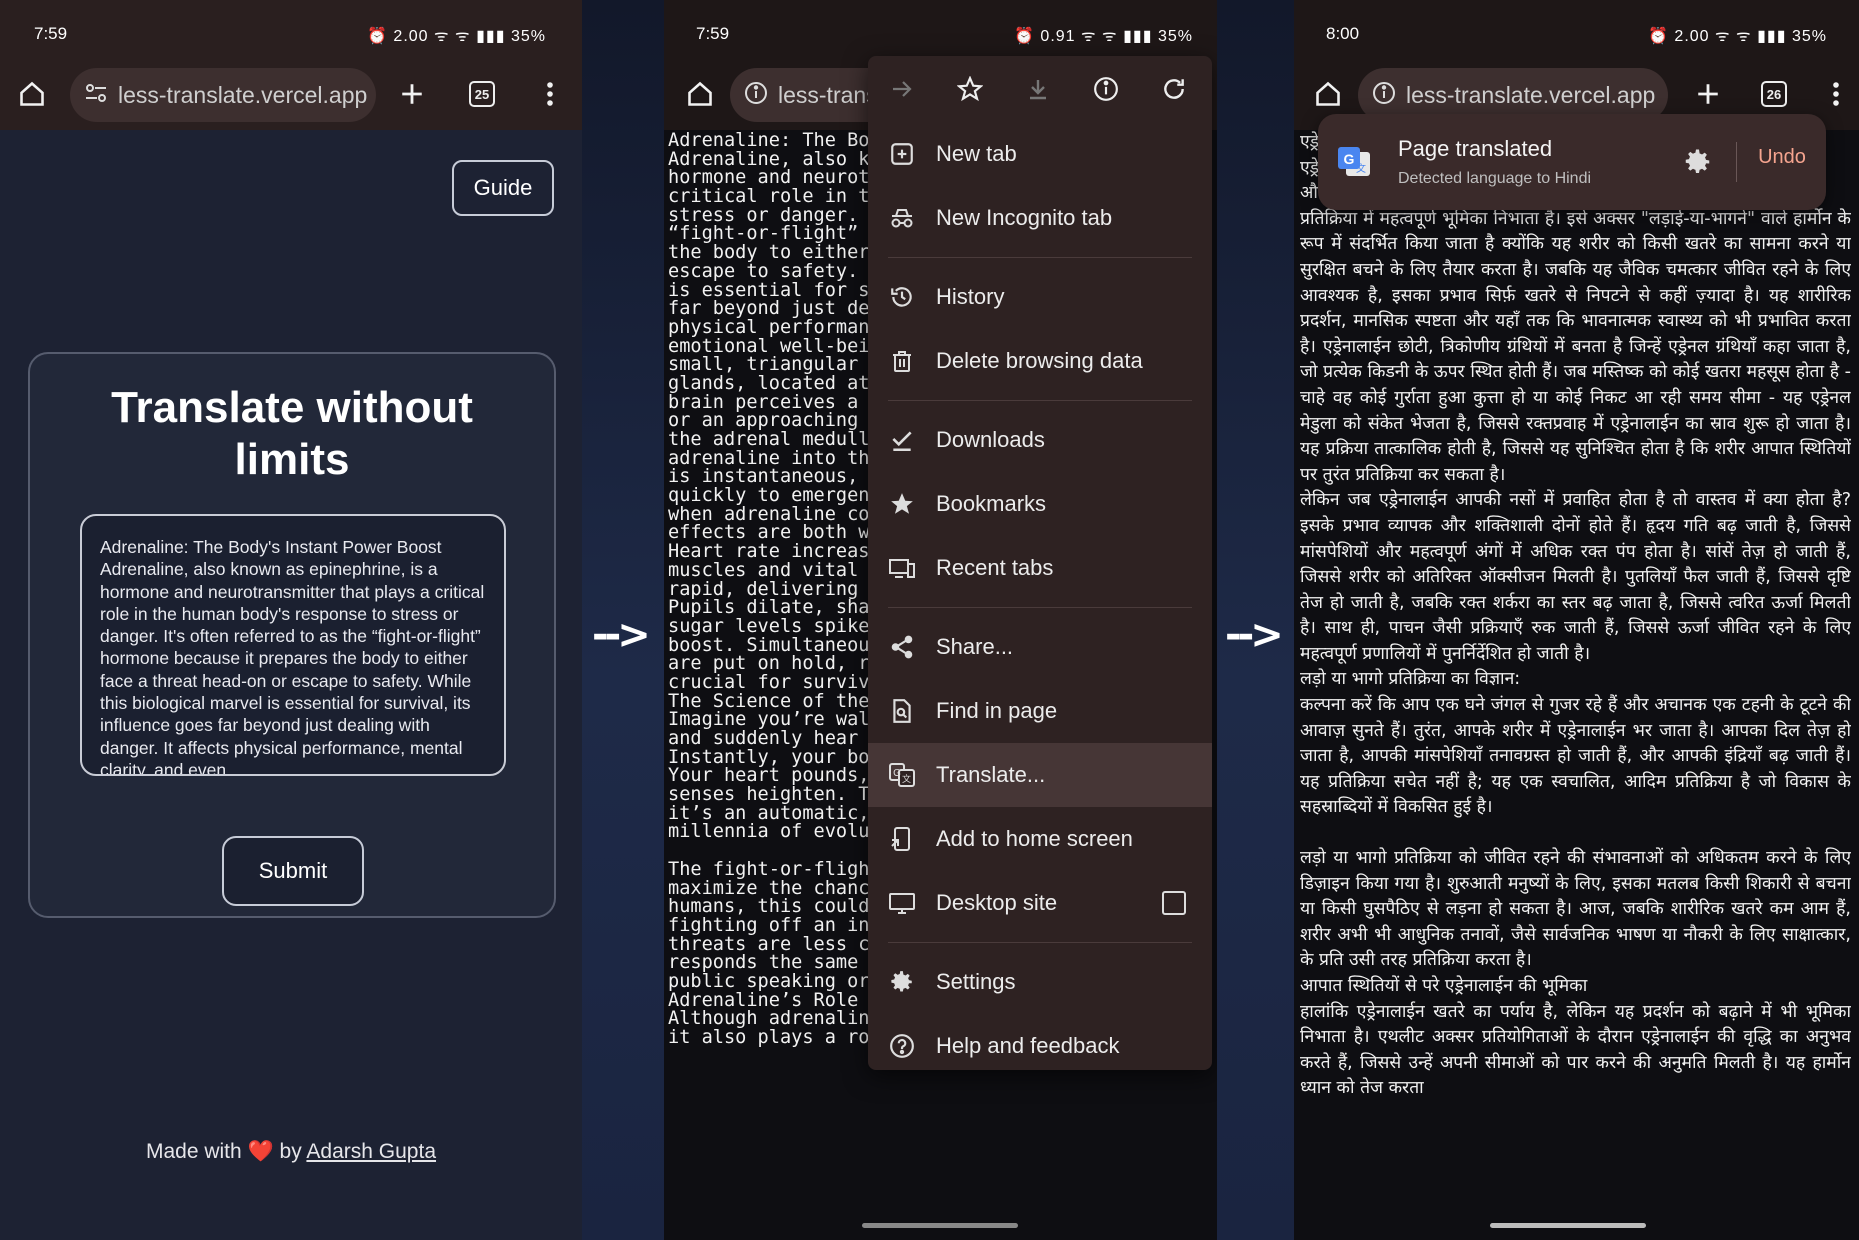 This screenshot has width=1859, height=1240. What do you see at coordinates (976, 981) in the screenshot?
I see `menu-item-label: Settings` at bounding box center [976, 981].